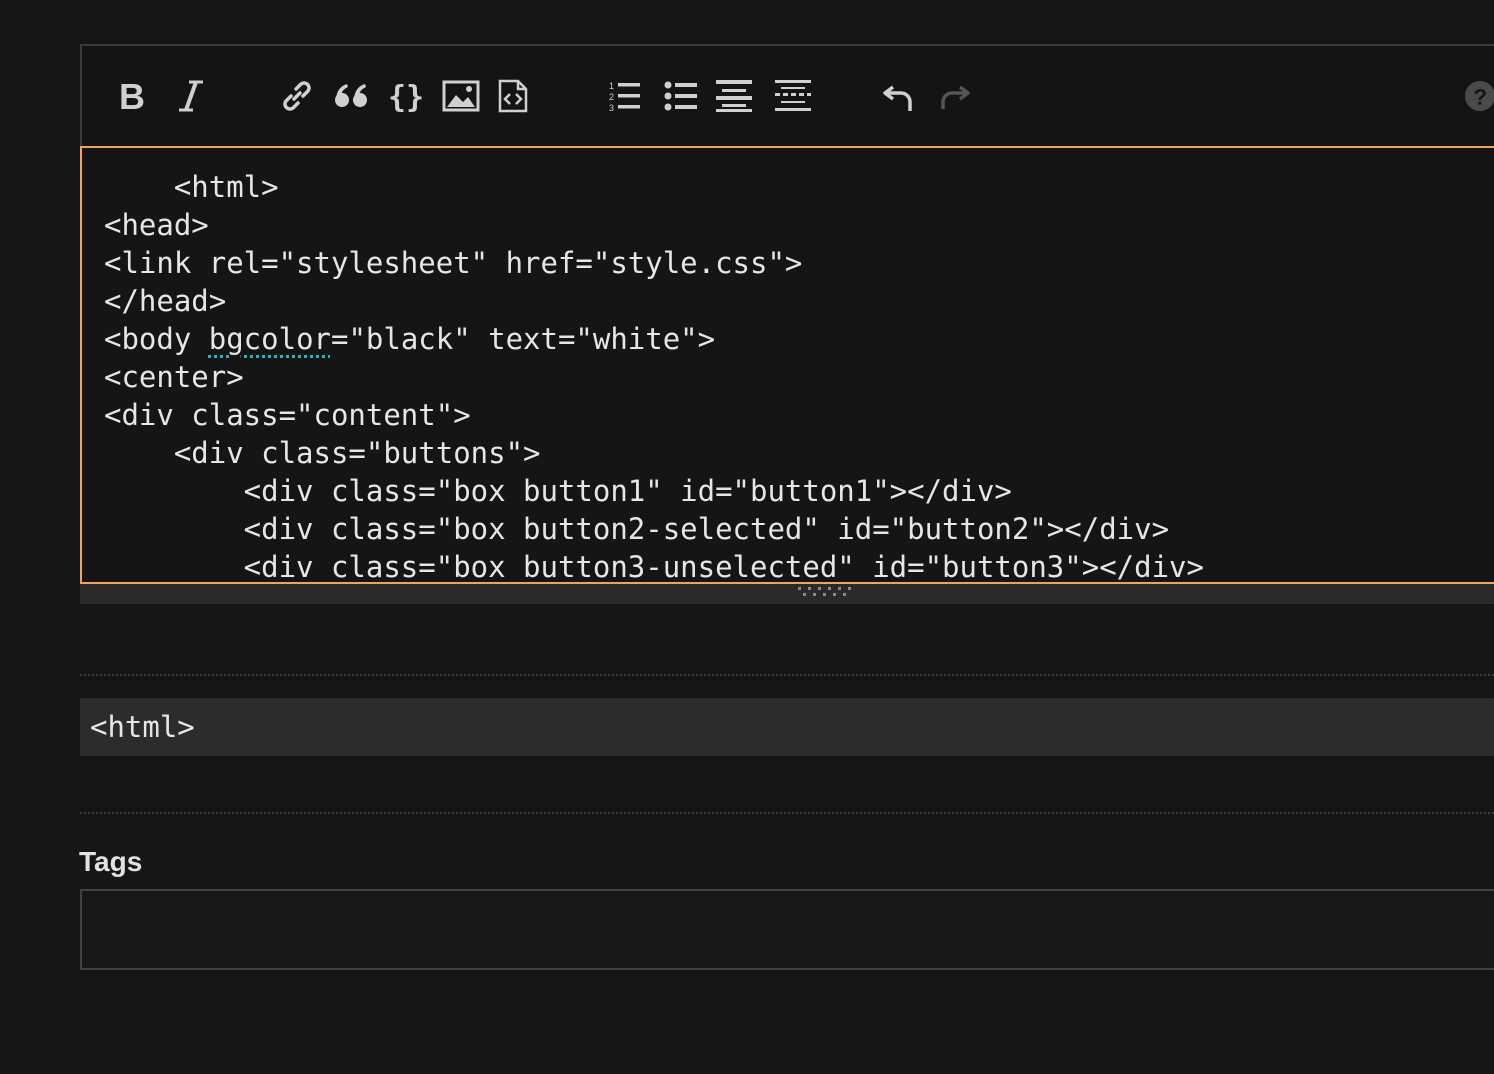 The image size is (1494, 1074). Describe the element at coordinates (787, 594) in the screenshot. I see `resize-bar` at that location.